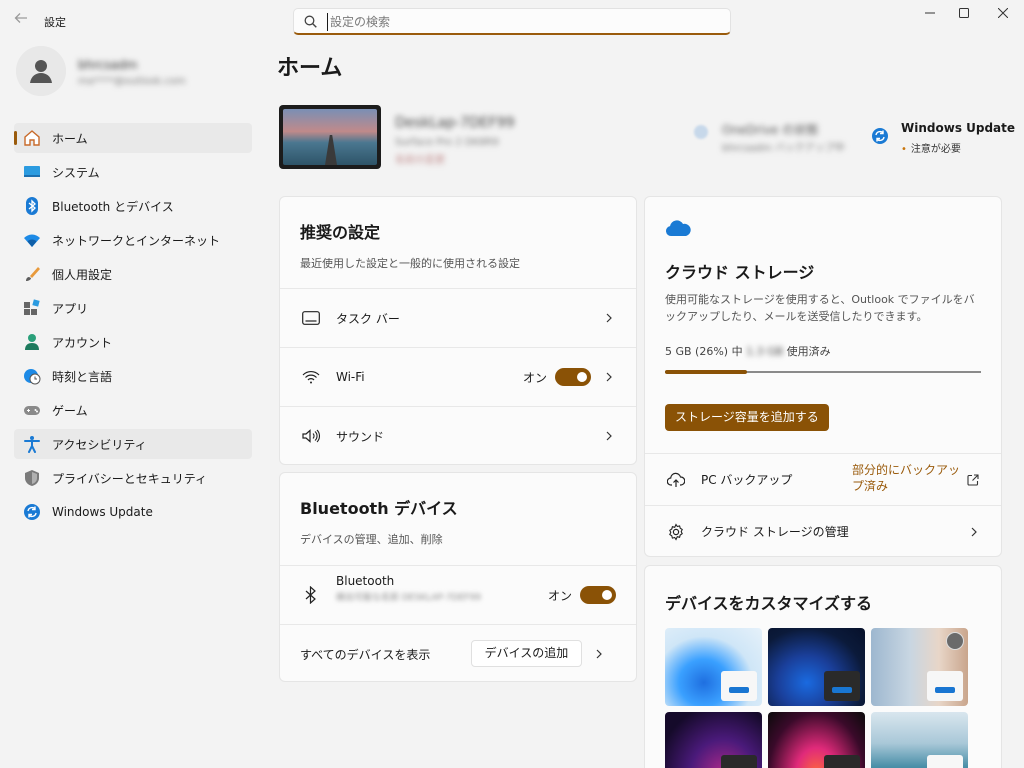 This screenshot has height=768, width=1024. I want to click on bluetooth-discoverable-name: 検出可能な名前 DESKLAP-7DEF99, so click(408, 598).